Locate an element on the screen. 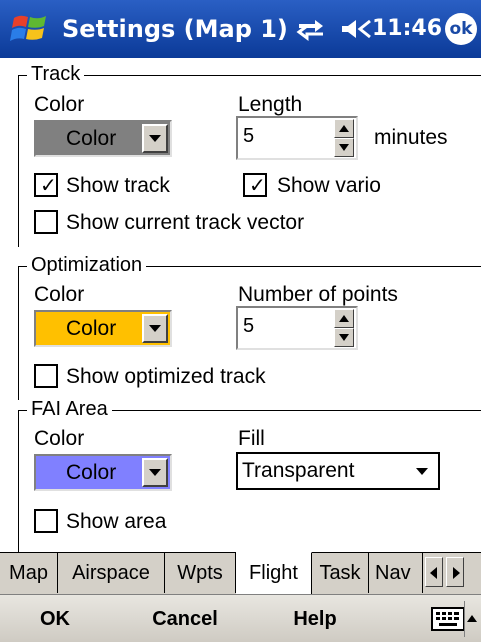 This screenshot has width=481, height=642. fai-color-picker: Color is located at coordinates (103, 472).